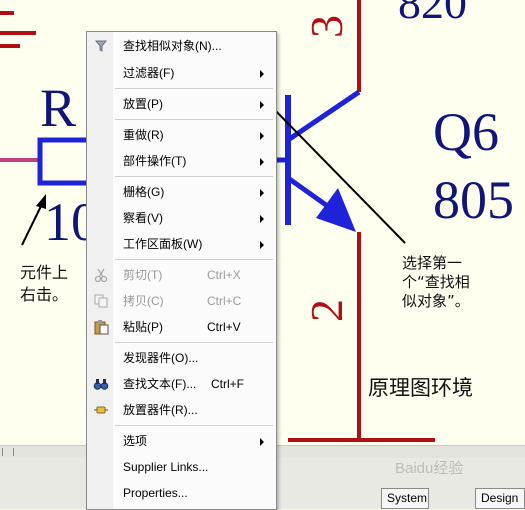  Describe the element at coordinates (326, 310) in the screenshot. I see `pin-number-2: 2` at that location.